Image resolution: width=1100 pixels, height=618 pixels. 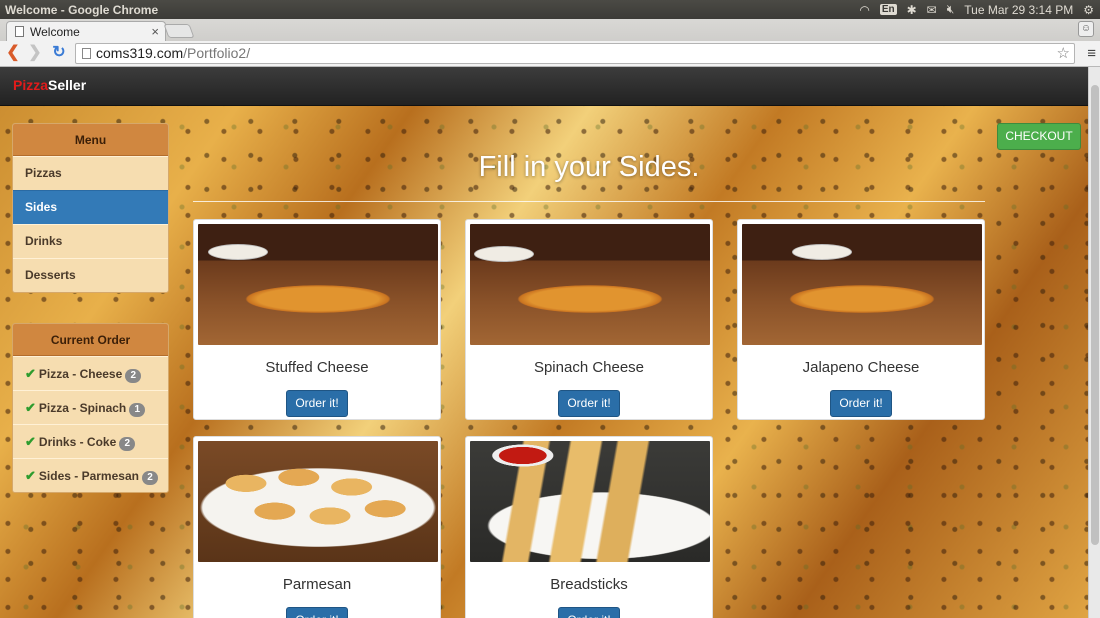 I want to click on volume-muted-icon: 🔇︎, so click(x=951, y=9).